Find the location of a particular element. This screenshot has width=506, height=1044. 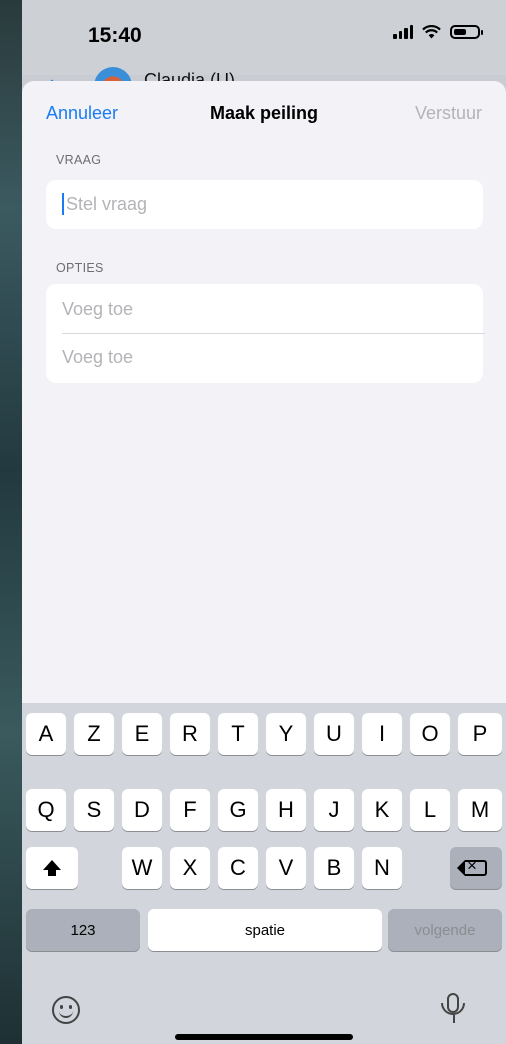

key-b: B is located at coordinates (334, 868).